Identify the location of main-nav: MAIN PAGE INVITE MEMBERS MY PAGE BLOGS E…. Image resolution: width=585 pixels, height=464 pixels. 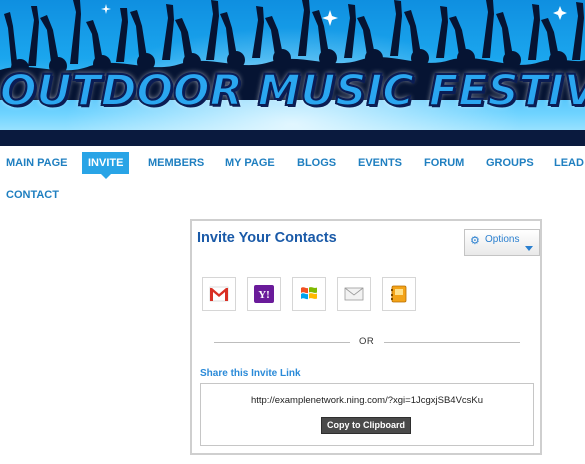
(292, 179).